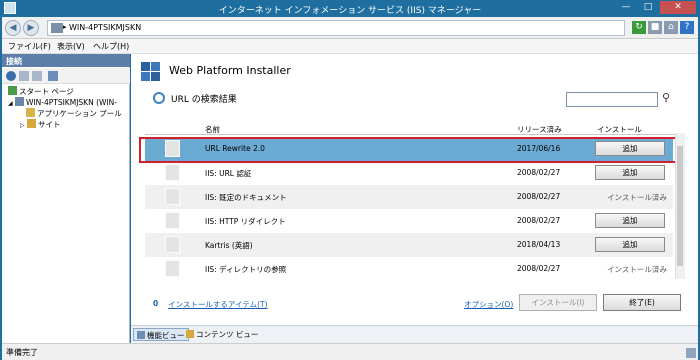 Image resolution: width=700 pixels, height=360 pixels. What do you see at coordinates (409, 245) in the screenshot?
I see `table-row: Kartris (英語) 2018/04/13 追加` at bounding box center [409, 245].